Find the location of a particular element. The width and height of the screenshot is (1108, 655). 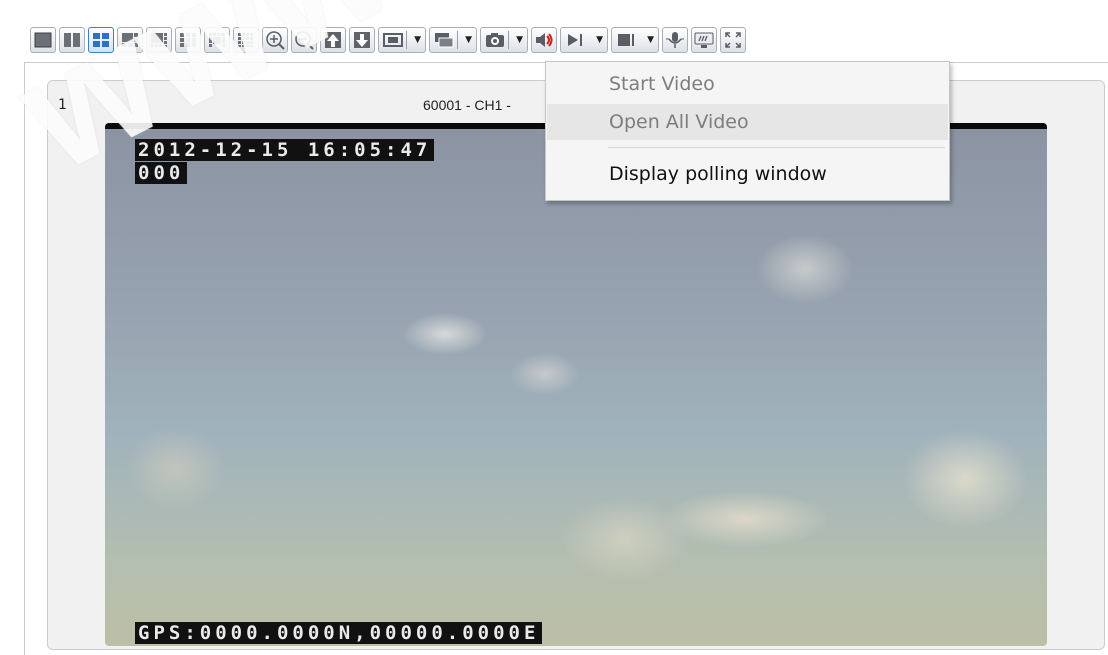

mute-button is located at coordinates (544, 40).